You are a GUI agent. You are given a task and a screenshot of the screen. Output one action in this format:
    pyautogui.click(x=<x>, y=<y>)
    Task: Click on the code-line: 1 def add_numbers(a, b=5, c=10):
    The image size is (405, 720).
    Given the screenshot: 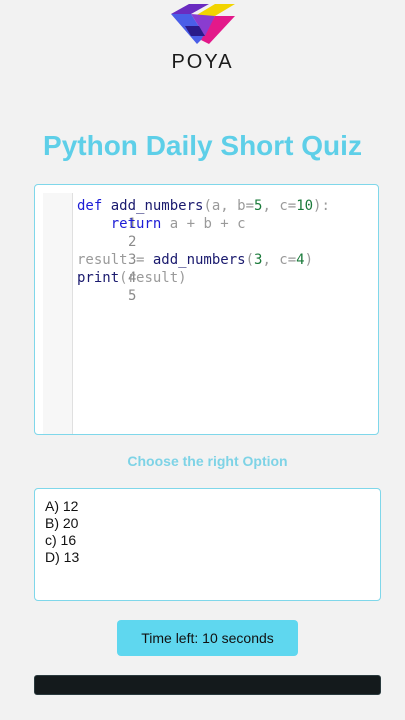 What is the action you would take?
    pyautogui.click(x=186, y=214)
    